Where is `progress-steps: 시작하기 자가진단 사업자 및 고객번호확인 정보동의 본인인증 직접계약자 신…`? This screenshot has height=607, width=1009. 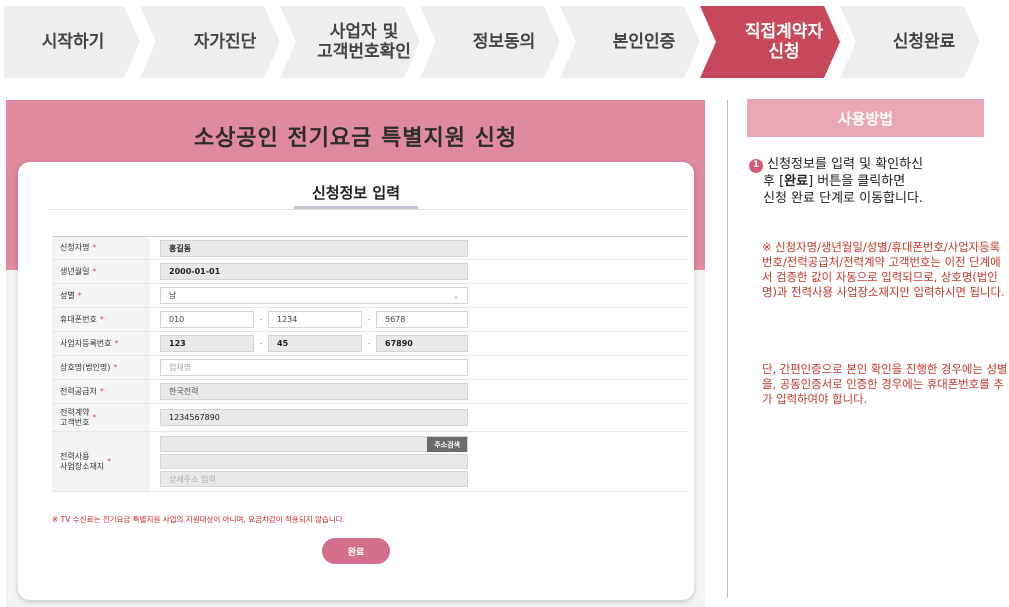 progress-steps: 시작하기 자가진단 사업자 및 고객번호확인 정보동의 본인인증 직접계약자 신… is located at coordinates (504, 42).